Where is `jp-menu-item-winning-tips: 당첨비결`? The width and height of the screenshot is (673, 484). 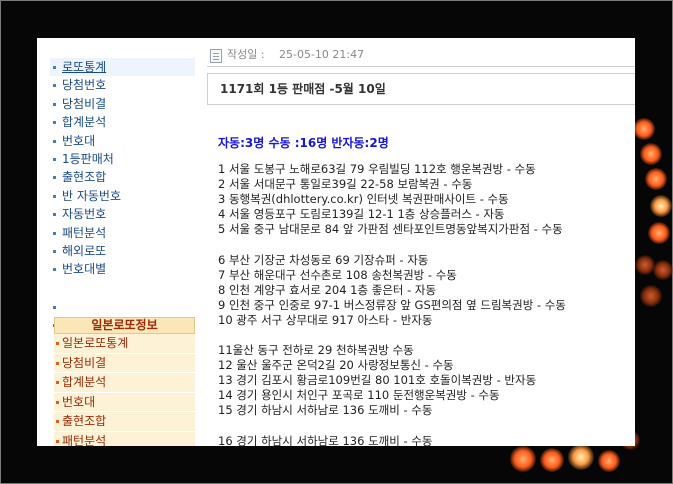 jp-menu-item-winning-tips: 당첨비결 is located at coordinates (124, 363).